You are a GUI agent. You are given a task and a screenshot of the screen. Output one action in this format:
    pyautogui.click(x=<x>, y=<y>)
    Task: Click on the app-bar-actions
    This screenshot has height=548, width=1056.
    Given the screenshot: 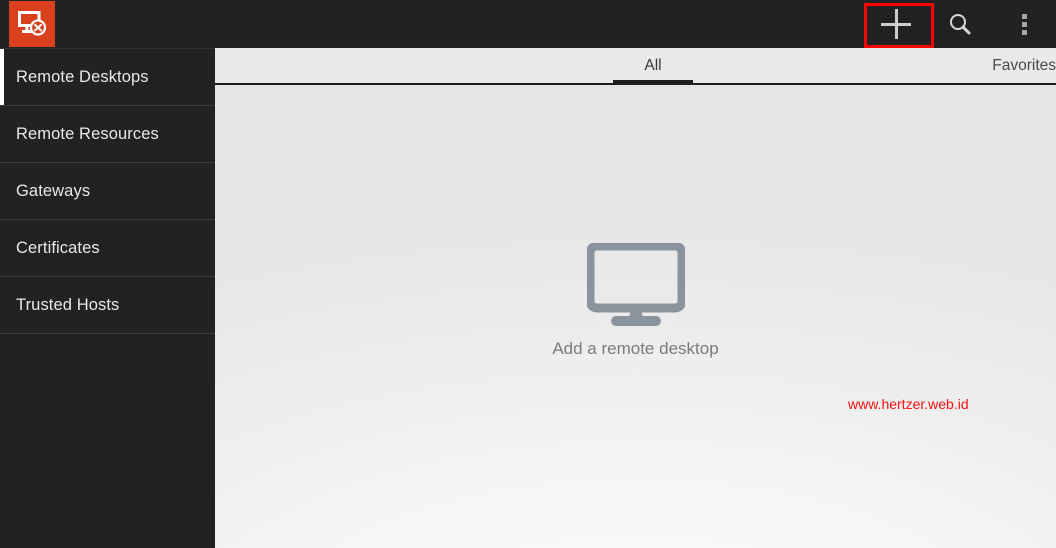 What is the action you would take?
    pyautogui.click(x=960, y=24)
    